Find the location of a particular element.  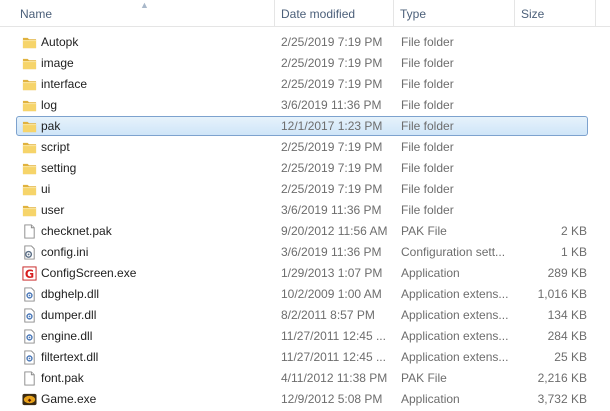

file-size: 2 KB is located at coordinates (573, 231).